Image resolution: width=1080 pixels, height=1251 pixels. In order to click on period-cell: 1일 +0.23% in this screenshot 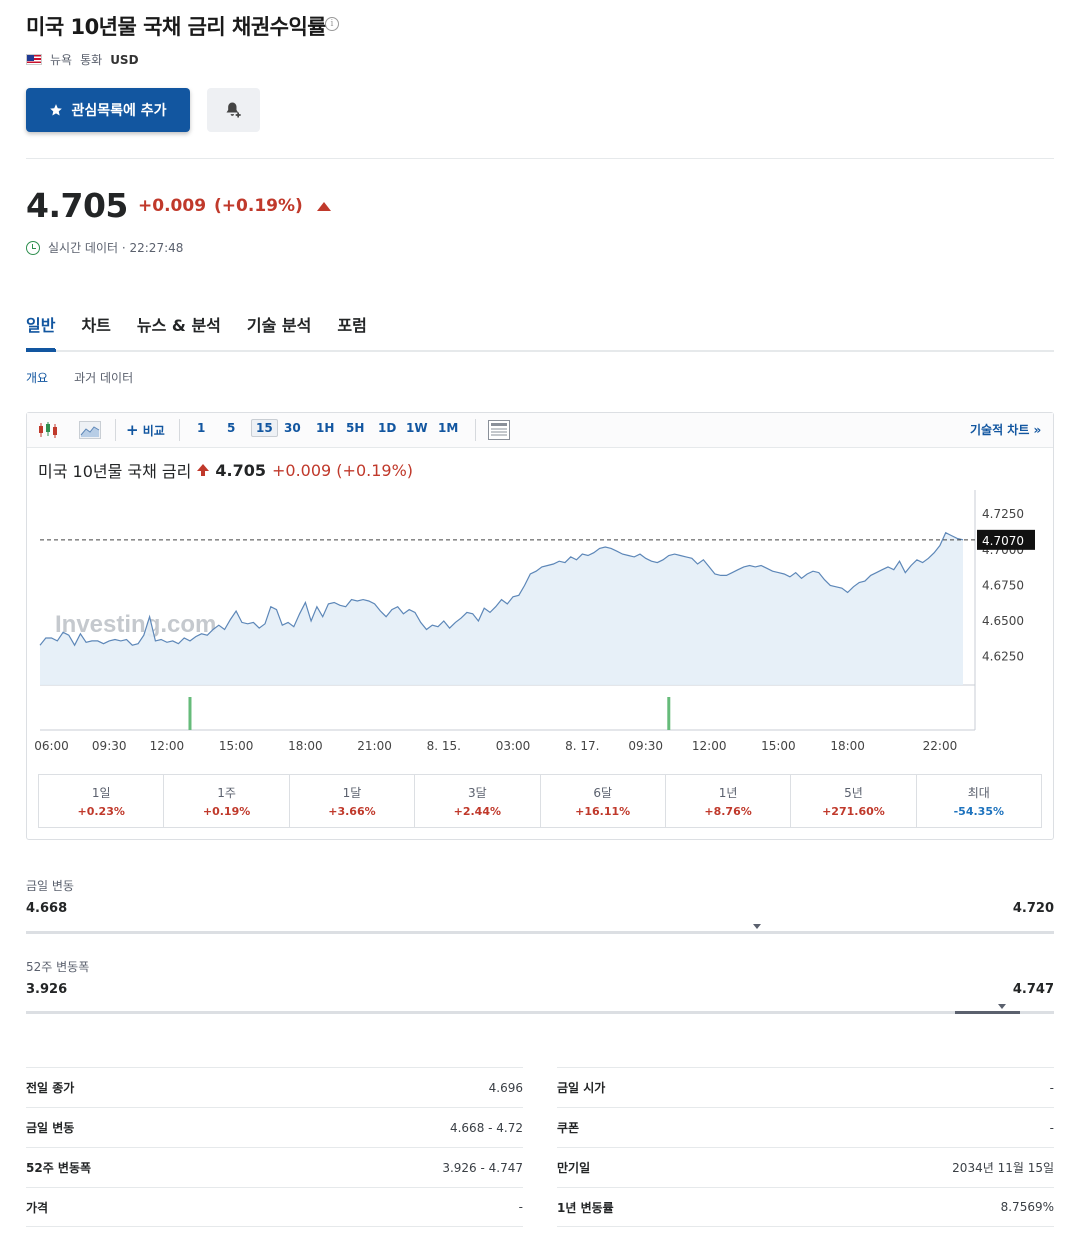, I will do `click(102, 801)`.